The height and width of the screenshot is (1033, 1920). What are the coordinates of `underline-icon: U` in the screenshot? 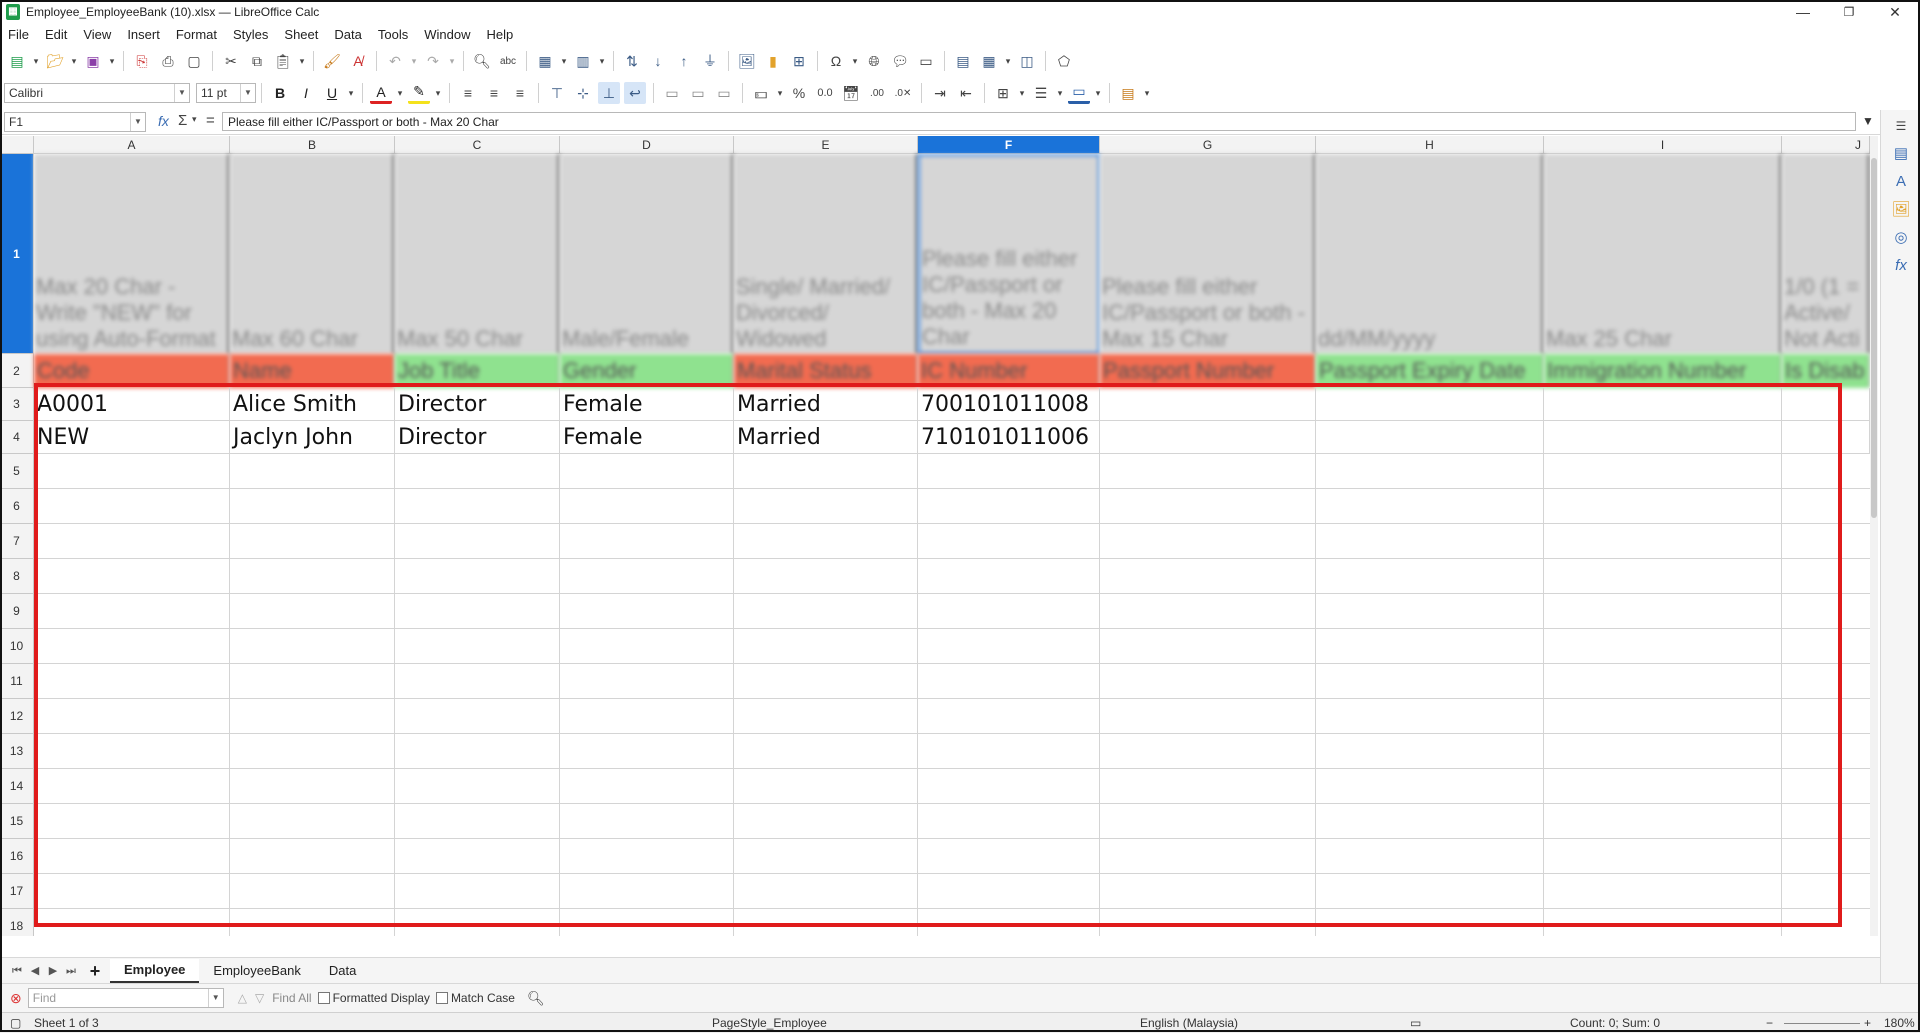 It's located at (332, 93).